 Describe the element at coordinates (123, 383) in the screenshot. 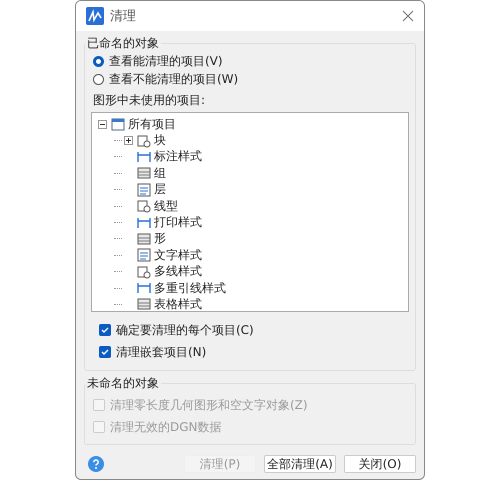

I see `group-label: 未命名的对象` at that location.